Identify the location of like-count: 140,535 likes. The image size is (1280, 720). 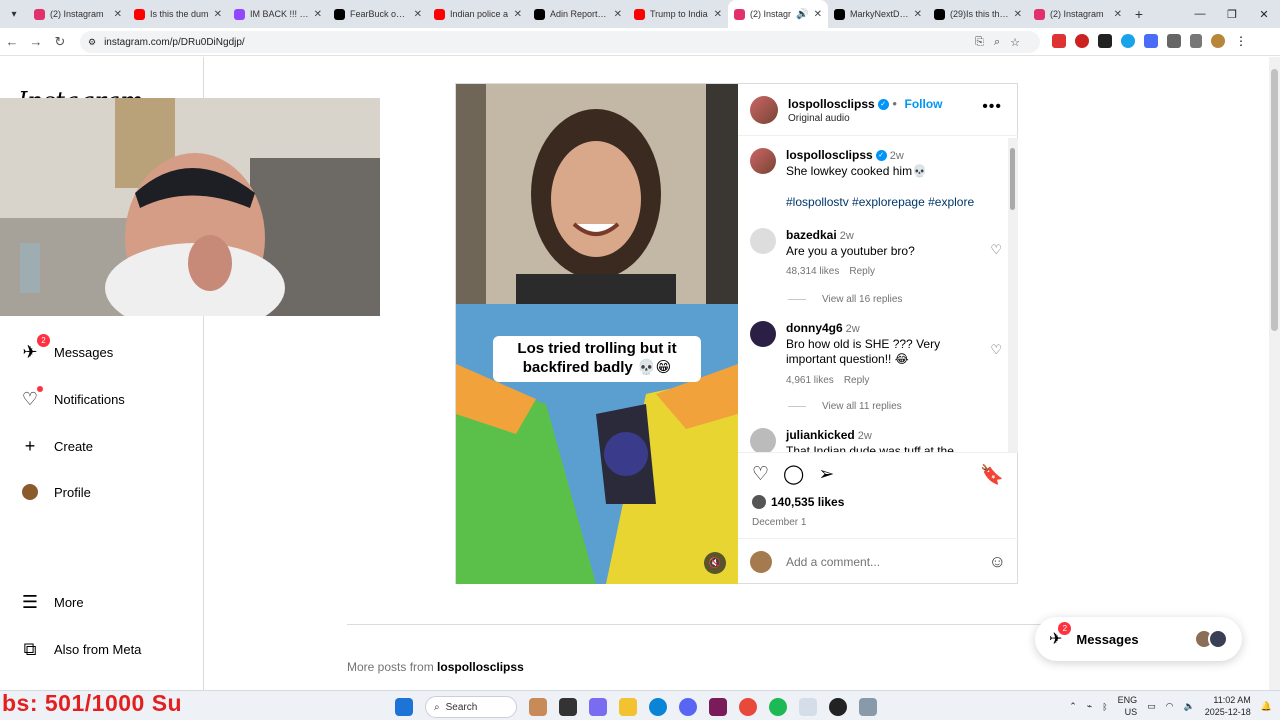
(878, 502).